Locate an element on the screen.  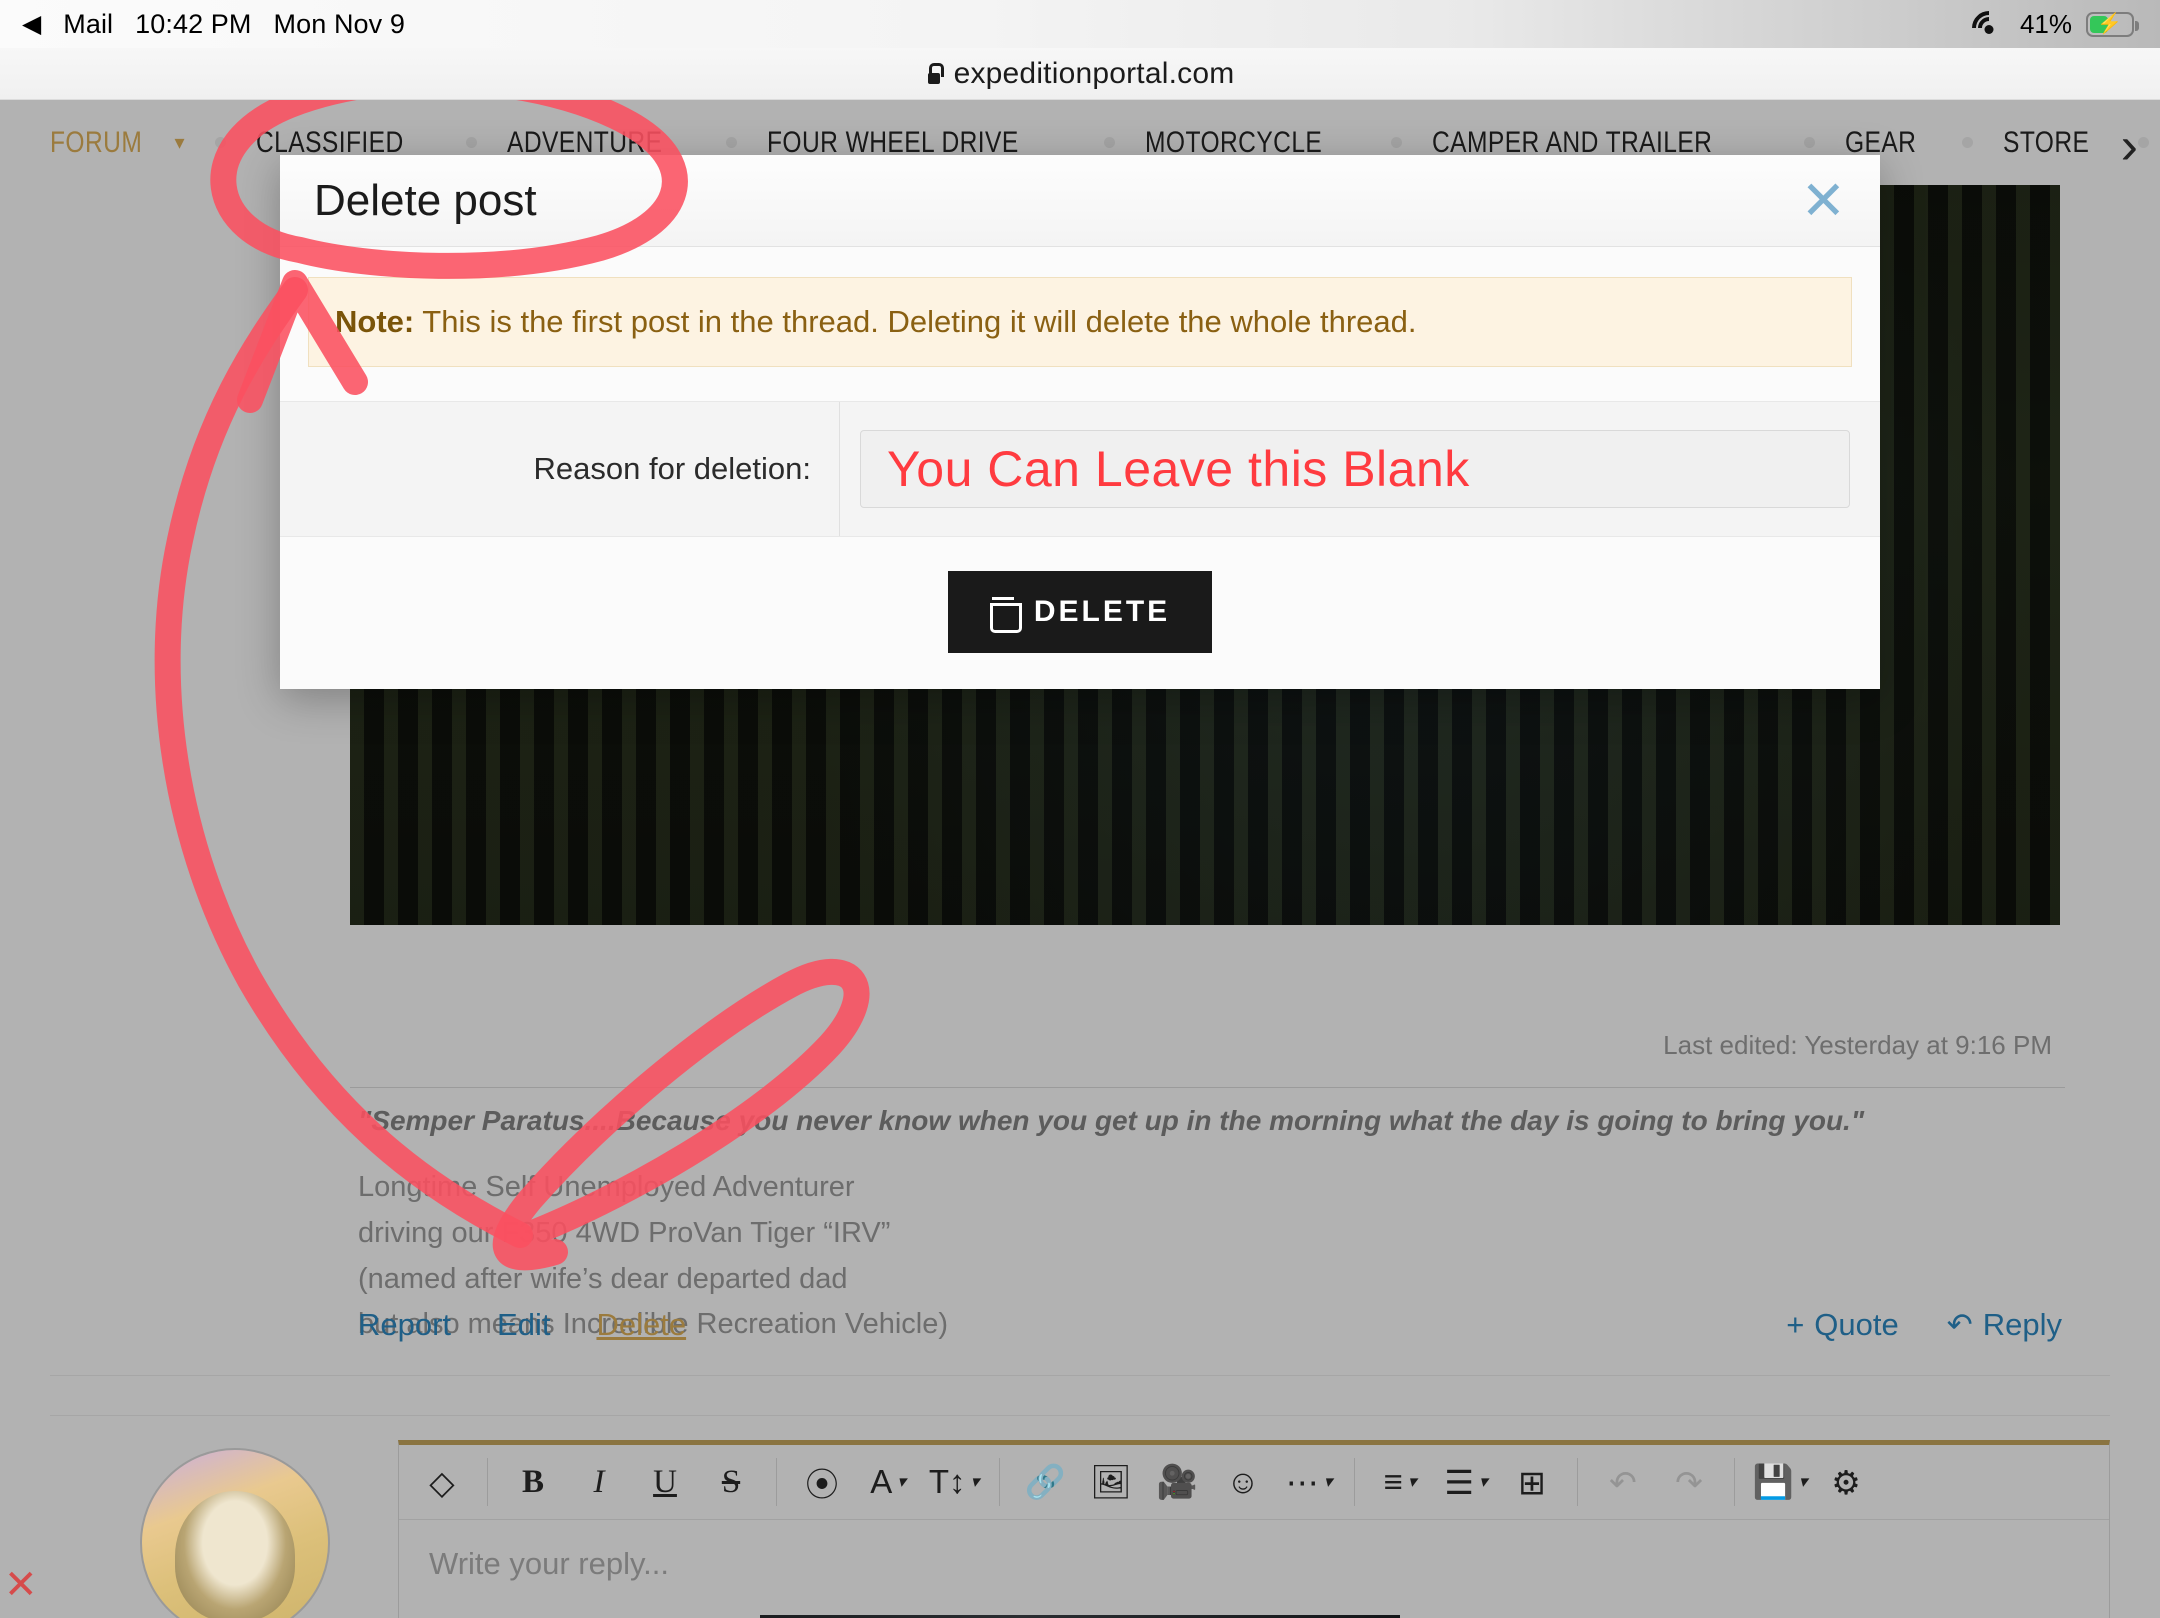
edit-link: Edit is located at coordinates (523, 1325).